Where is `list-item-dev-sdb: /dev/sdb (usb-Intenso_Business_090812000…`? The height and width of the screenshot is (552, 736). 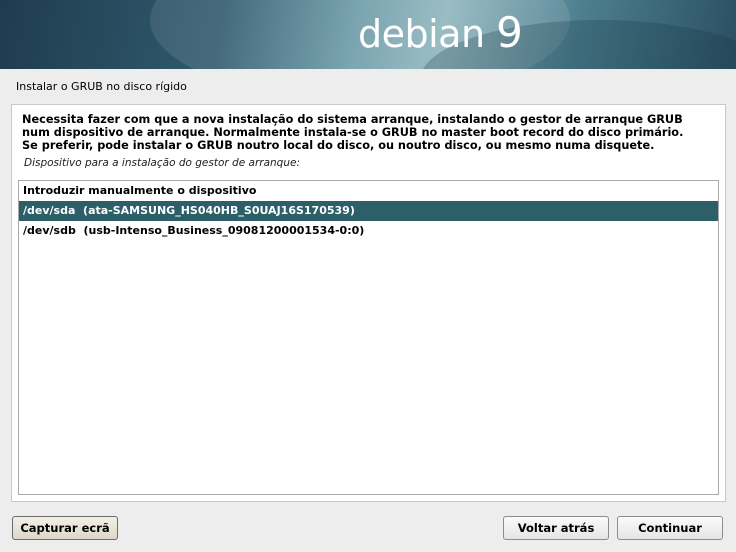
list-item-dev-sdb: /dev/sdb (usb-Intenso_Business_090812000… is located at coordinates (368, 231).